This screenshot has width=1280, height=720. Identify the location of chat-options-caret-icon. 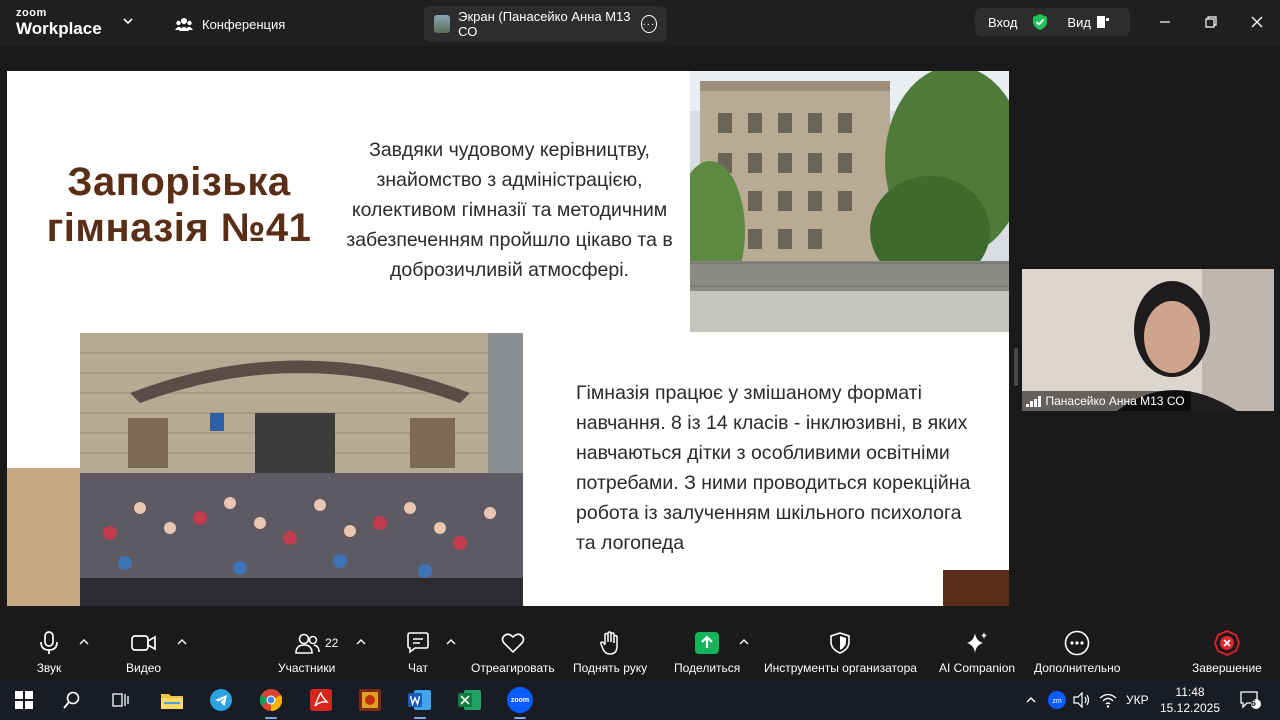
(451, 642).